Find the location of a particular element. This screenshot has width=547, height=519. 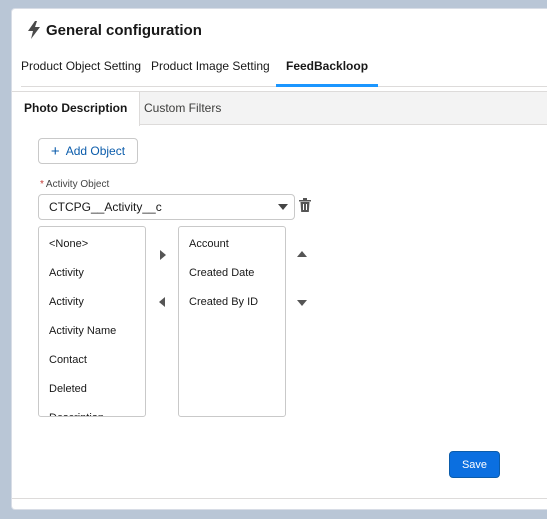

list-item: <None> is located at coordinates (92, 244).